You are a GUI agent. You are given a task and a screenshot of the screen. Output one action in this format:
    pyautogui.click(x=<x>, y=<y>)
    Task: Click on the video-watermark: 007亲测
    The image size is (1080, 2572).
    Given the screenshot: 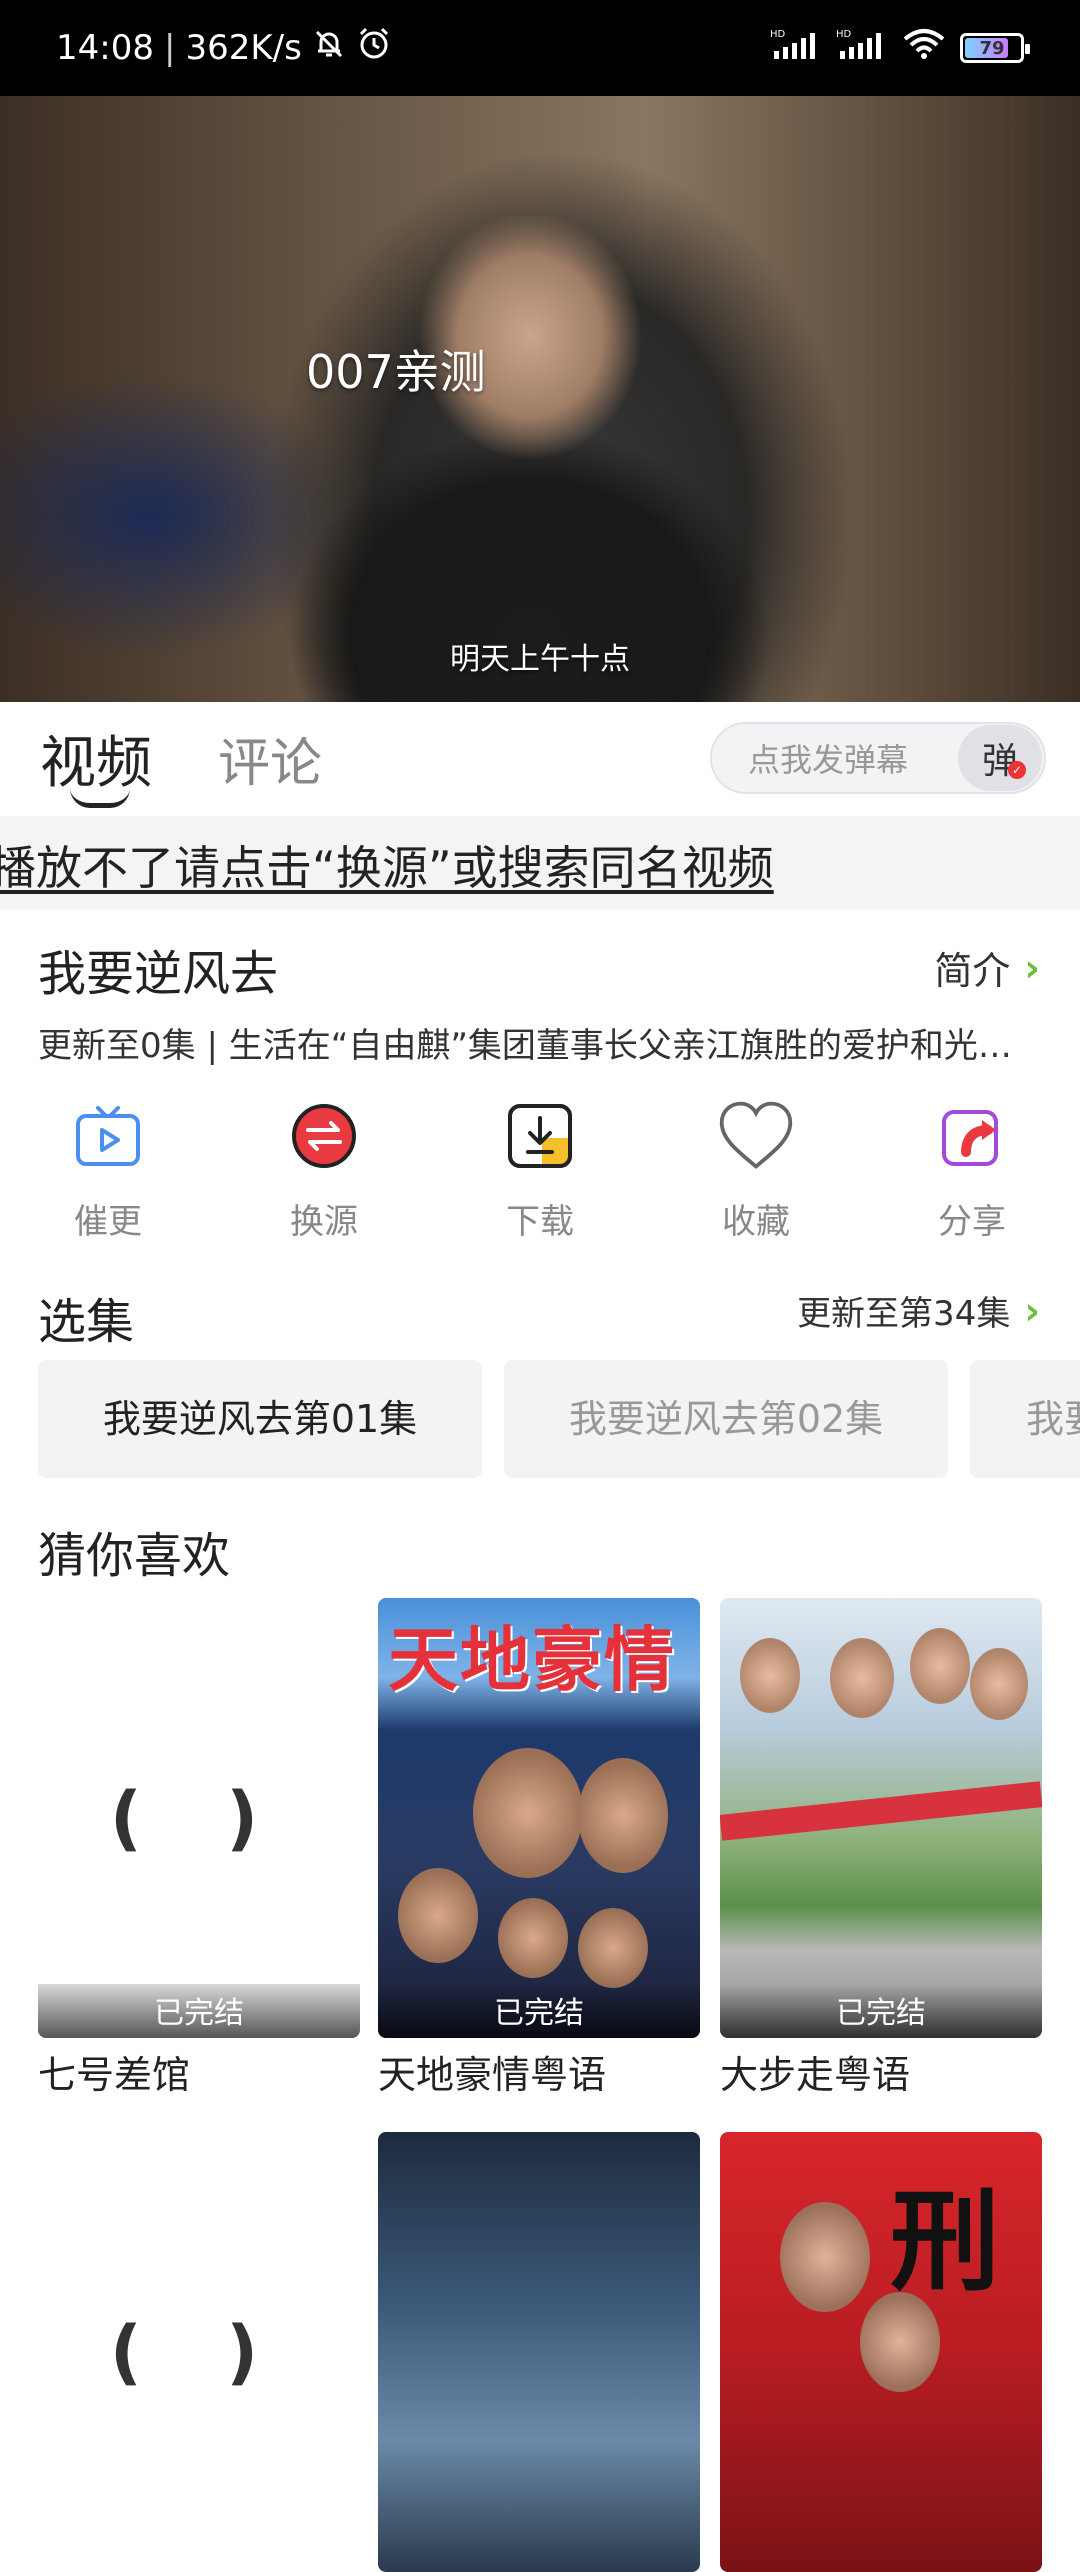 What is the action you would take?
    pyautogui.click(x=396, y=372)
    